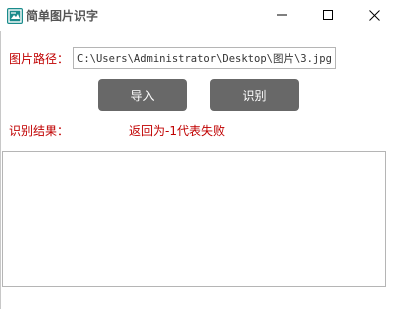 This screenshot has height=309, width=398. What do you see at coordinates (62, 16) in the screenshot?
I see `window-title: 简单图片识字` at bounding box center [62, 16].